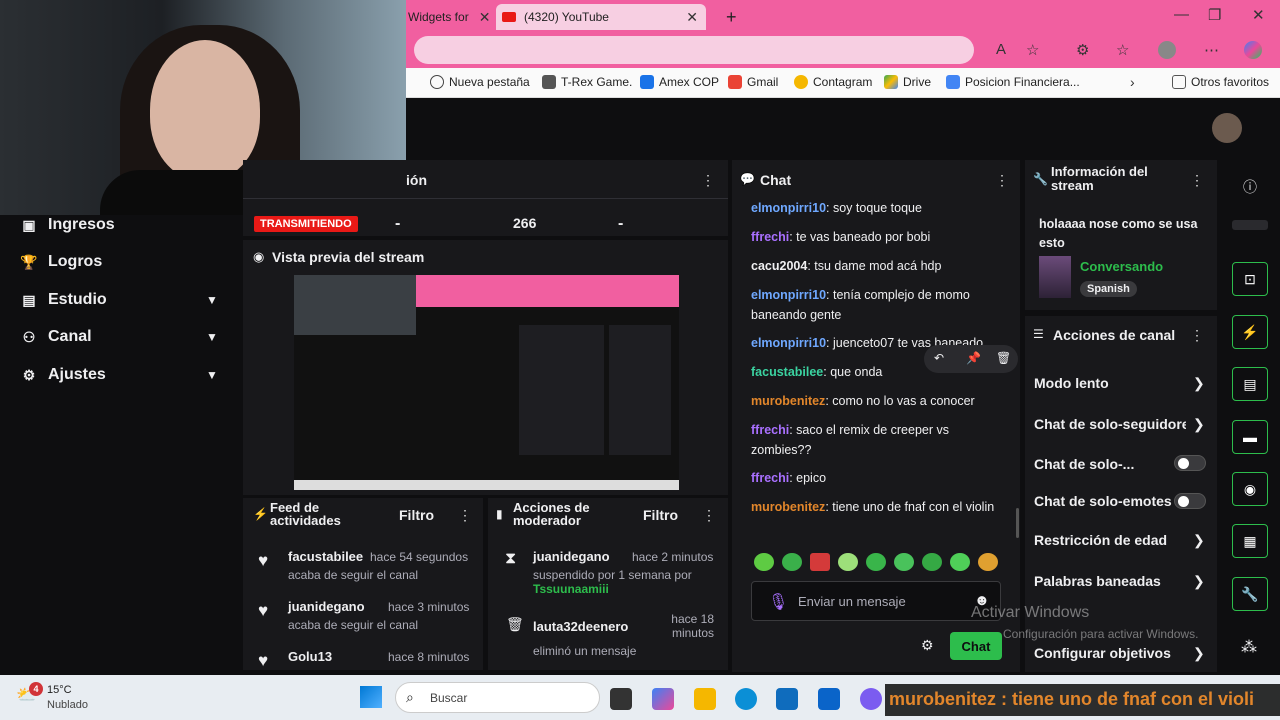 This screenshot has width=1280, height=720. What do you see at coordinates (778, 602) in the screenshot?
I see `microphone-icon: 🎙` at bounding box center [778, 602].